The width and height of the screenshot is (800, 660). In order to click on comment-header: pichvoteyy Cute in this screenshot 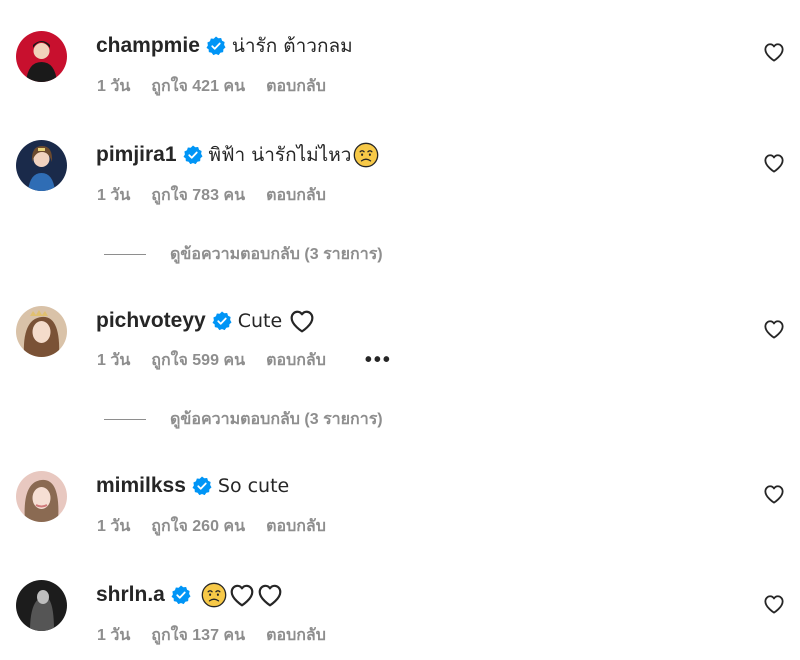, I will do `click(206, 321)`.